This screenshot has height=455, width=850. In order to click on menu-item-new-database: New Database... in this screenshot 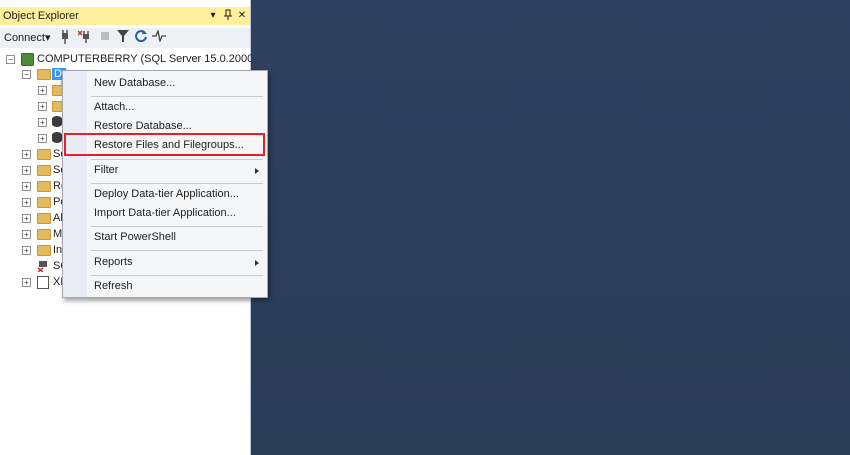, I will do `click(134, 83)`.